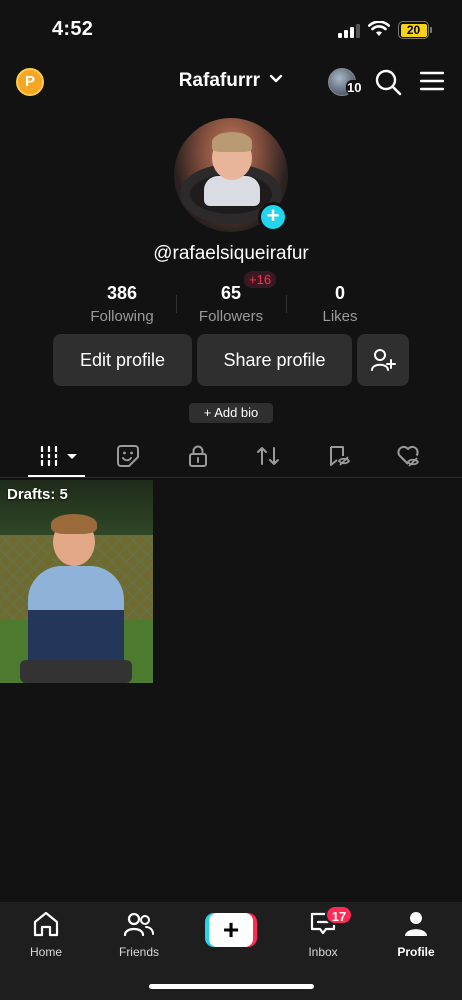 Image resolution: width=462 pixels, height=1000 pixels. Describe the element at coordinates (274, 360) in the screenshot. I see `share-profile-button: Share profile` at that location.